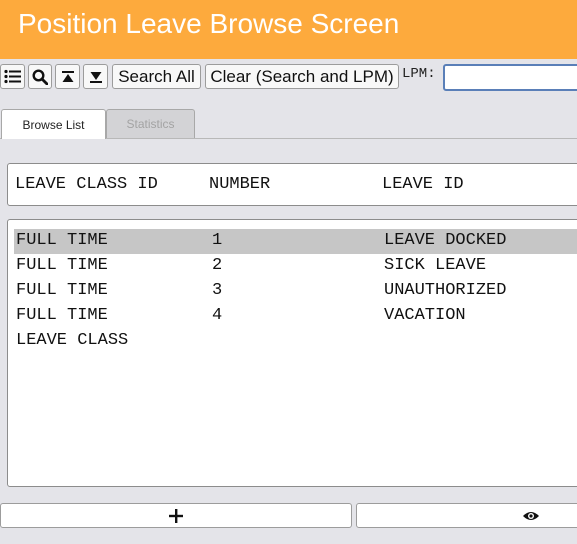  I want to click on column-header-number: NUMBER, so click(239, 184).